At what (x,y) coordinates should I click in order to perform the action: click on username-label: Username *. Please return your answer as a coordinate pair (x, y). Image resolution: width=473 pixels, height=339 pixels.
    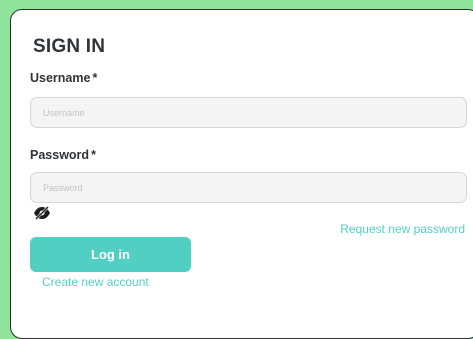
    Looking at the image, I should click on (63, 78).